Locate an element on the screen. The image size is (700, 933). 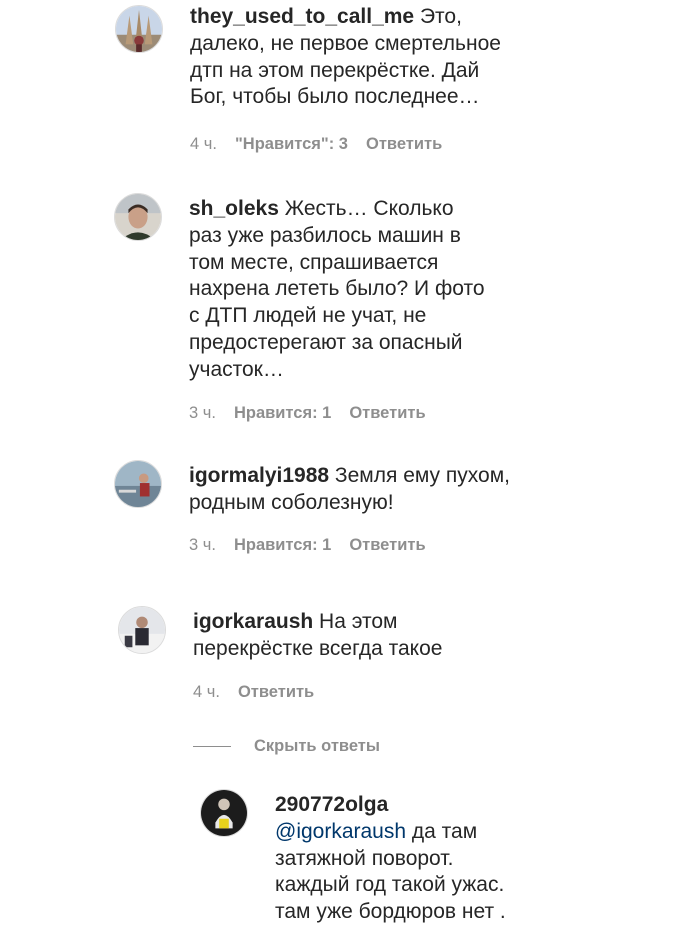
hide-replies-button: Скрыть ответы is located at coordinates (286, 746).